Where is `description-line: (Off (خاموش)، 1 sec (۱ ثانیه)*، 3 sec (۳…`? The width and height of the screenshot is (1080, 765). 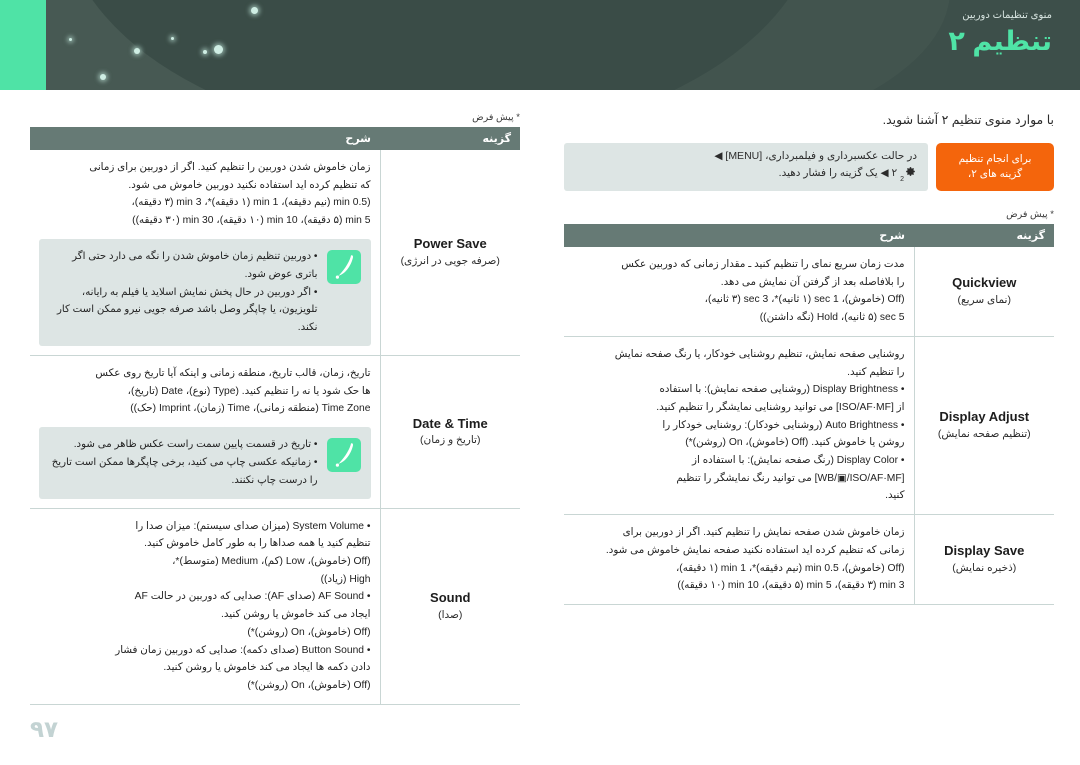 description-line: (Off (خاموش)، 1 sec (۱ ثانیه)*، 3 sec (۳… is located at coordinates (804, 300).